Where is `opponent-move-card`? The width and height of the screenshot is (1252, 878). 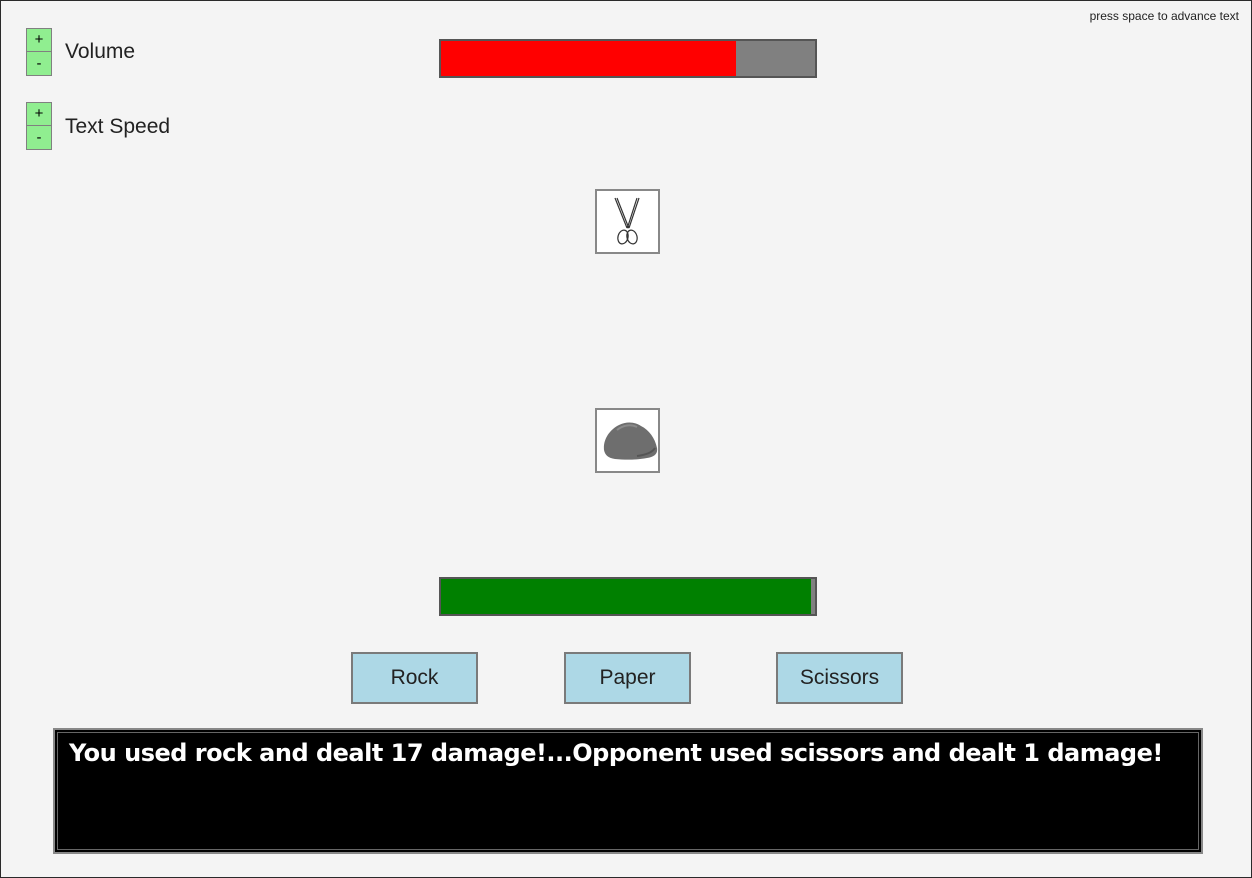 opponent-move-card is located at coordinates (627, 221).